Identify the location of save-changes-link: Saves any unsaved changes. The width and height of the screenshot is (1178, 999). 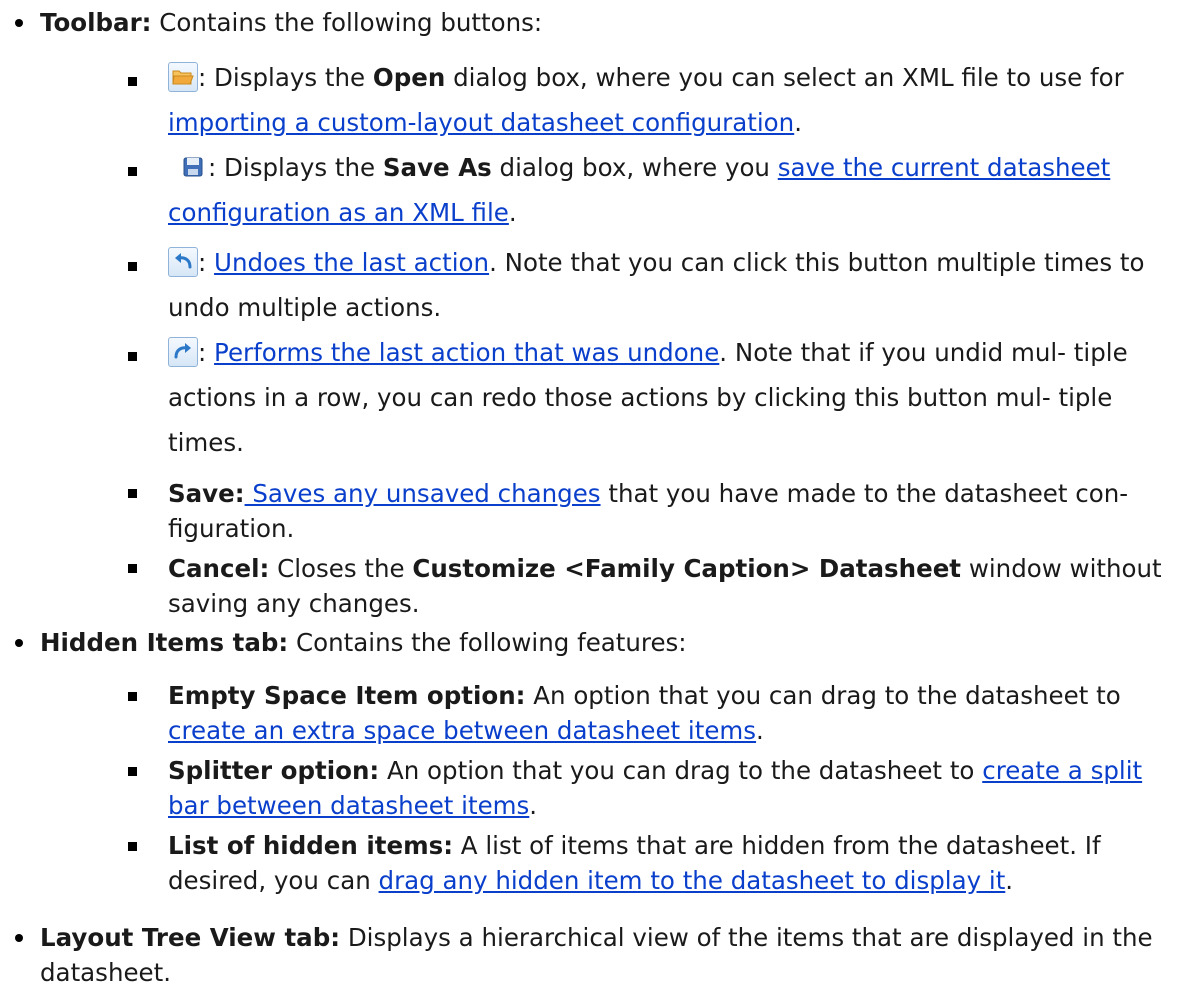
(422, 493).